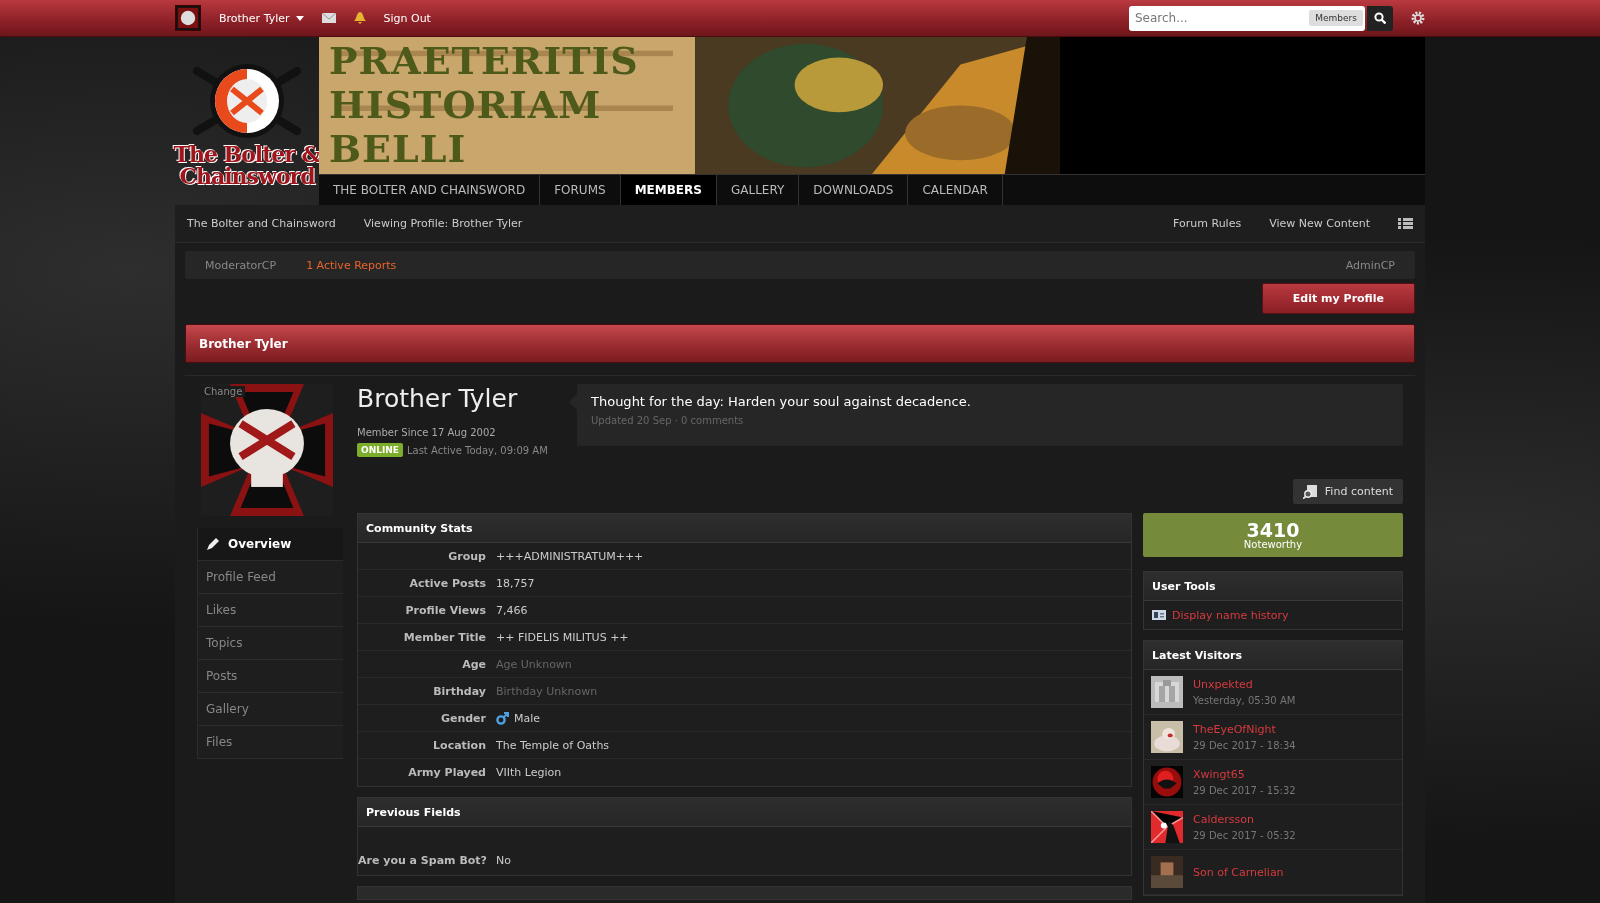 The image size is (1600, 903). Describe the element at coordinates (1273, 544) in the screenshot. I see `reputation-label: Noteworthy` at that location.